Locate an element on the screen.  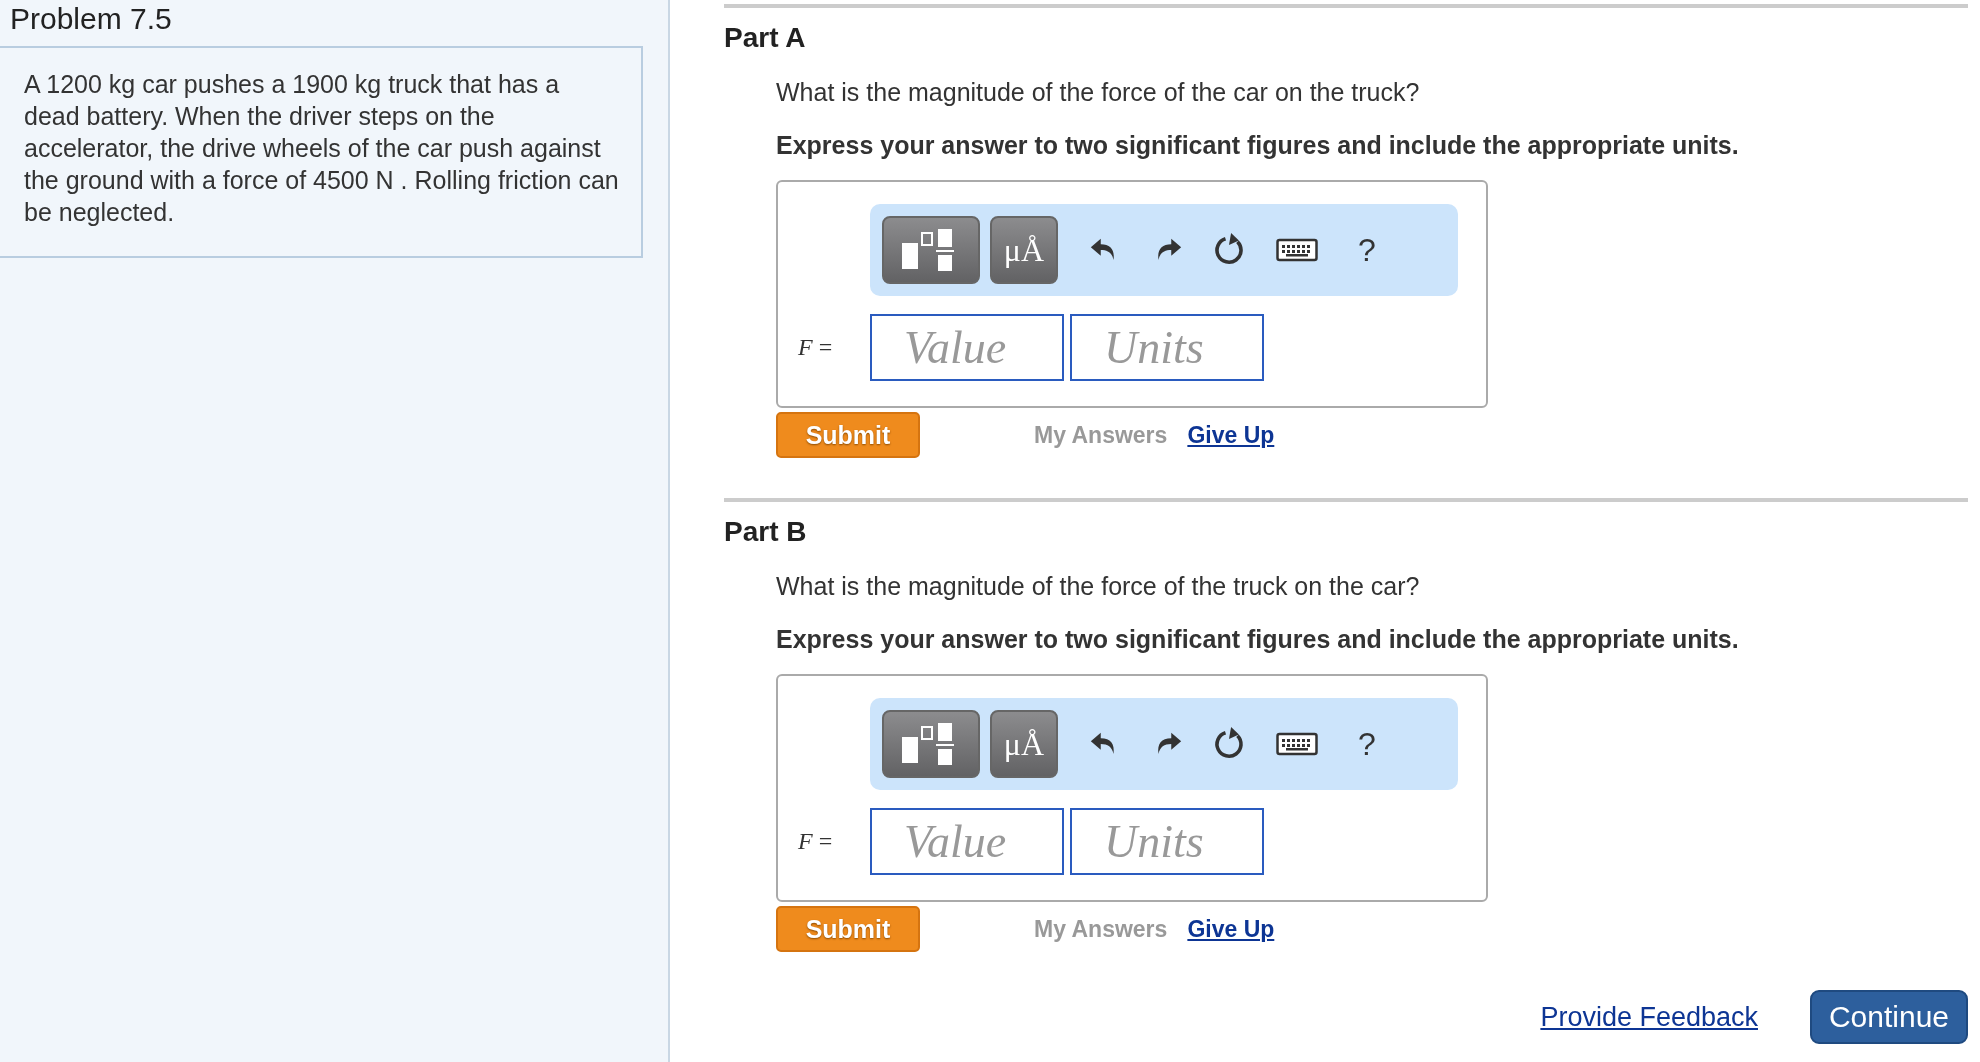
continue-button: Continue is located at coordinates (1889, 1017).